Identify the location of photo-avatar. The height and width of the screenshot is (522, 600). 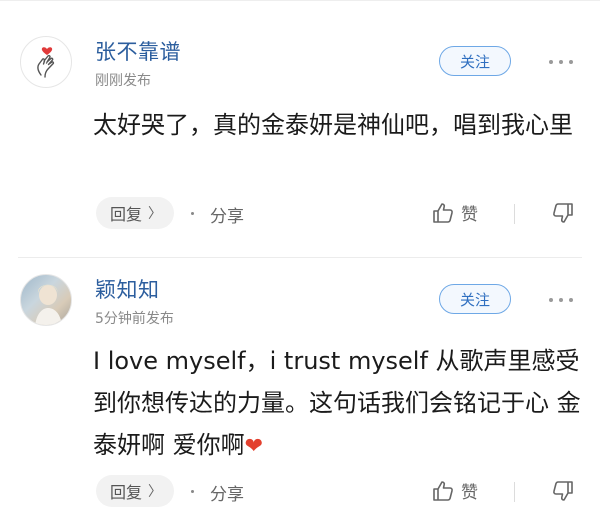
(48, 304).